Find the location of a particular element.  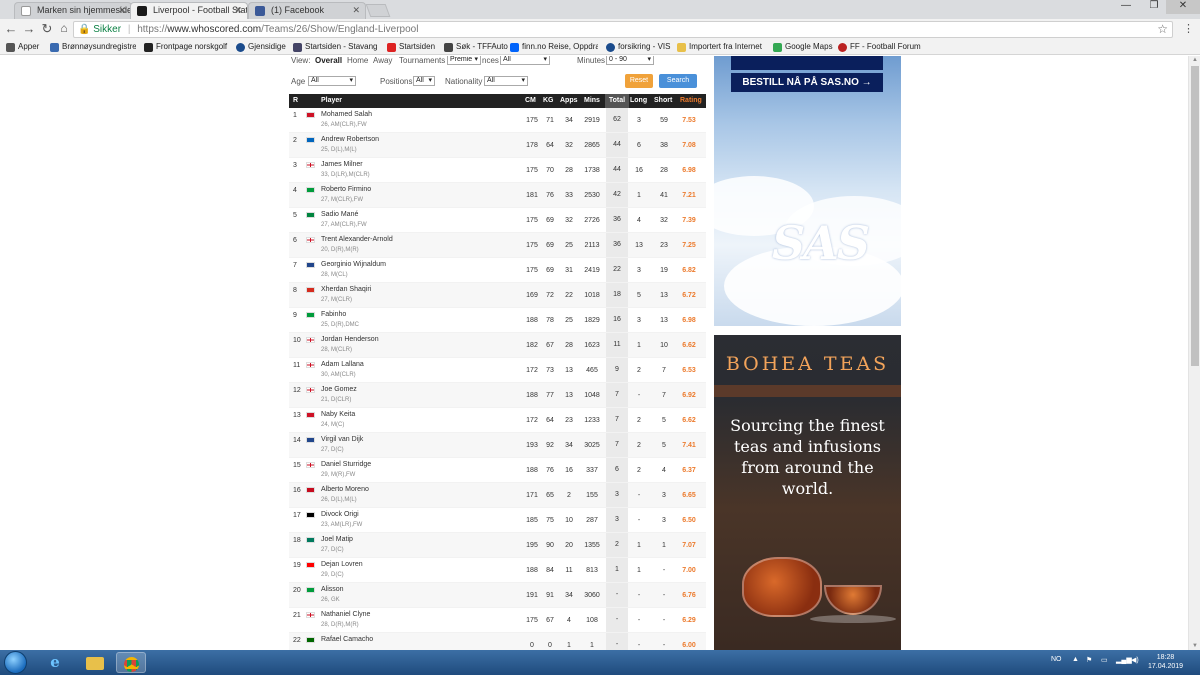

bookmark-importert: Importert fra Internet is located at coordinates (724, 47).